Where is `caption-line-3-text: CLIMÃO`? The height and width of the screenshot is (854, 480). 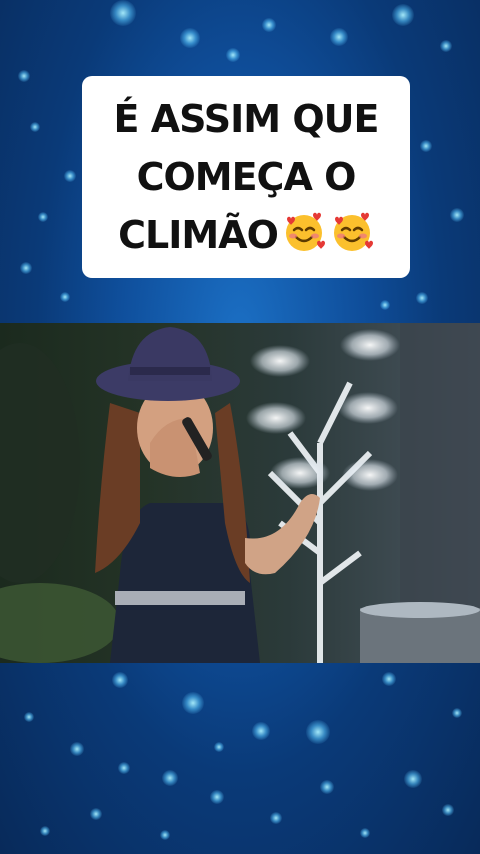
caption-line-3-text: CLIMÃO is located at coordinates (198, 235).